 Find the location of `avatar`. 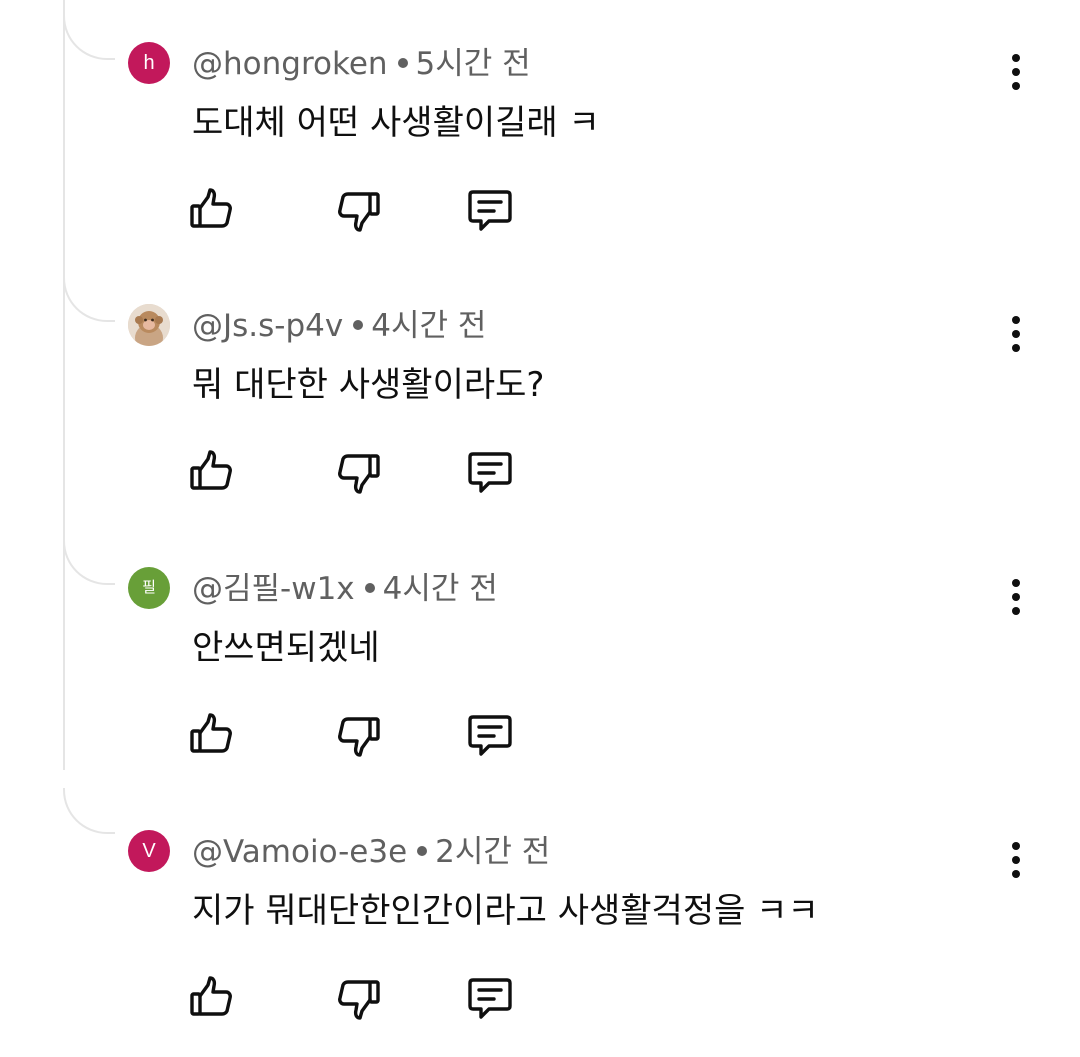

avatar is located at coordinates (149, 325).